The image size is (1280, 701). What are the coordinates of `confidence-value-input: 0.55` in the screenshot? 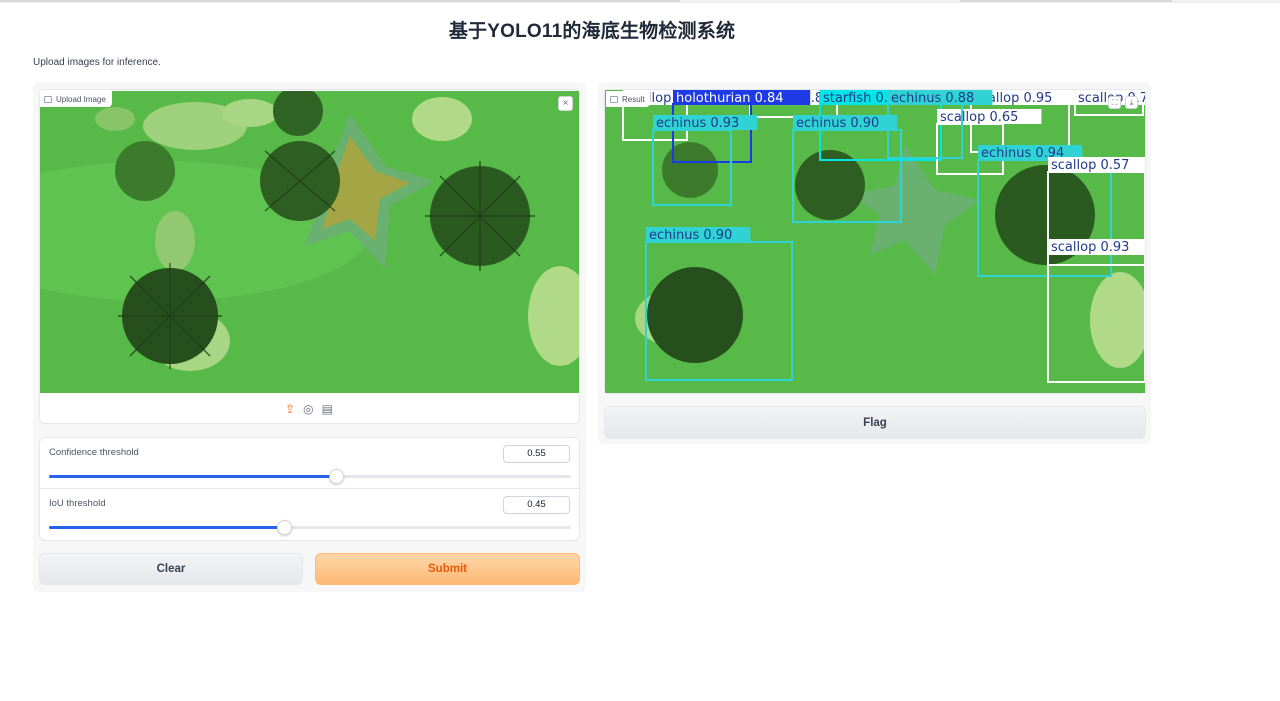 It's located at (536, 454).